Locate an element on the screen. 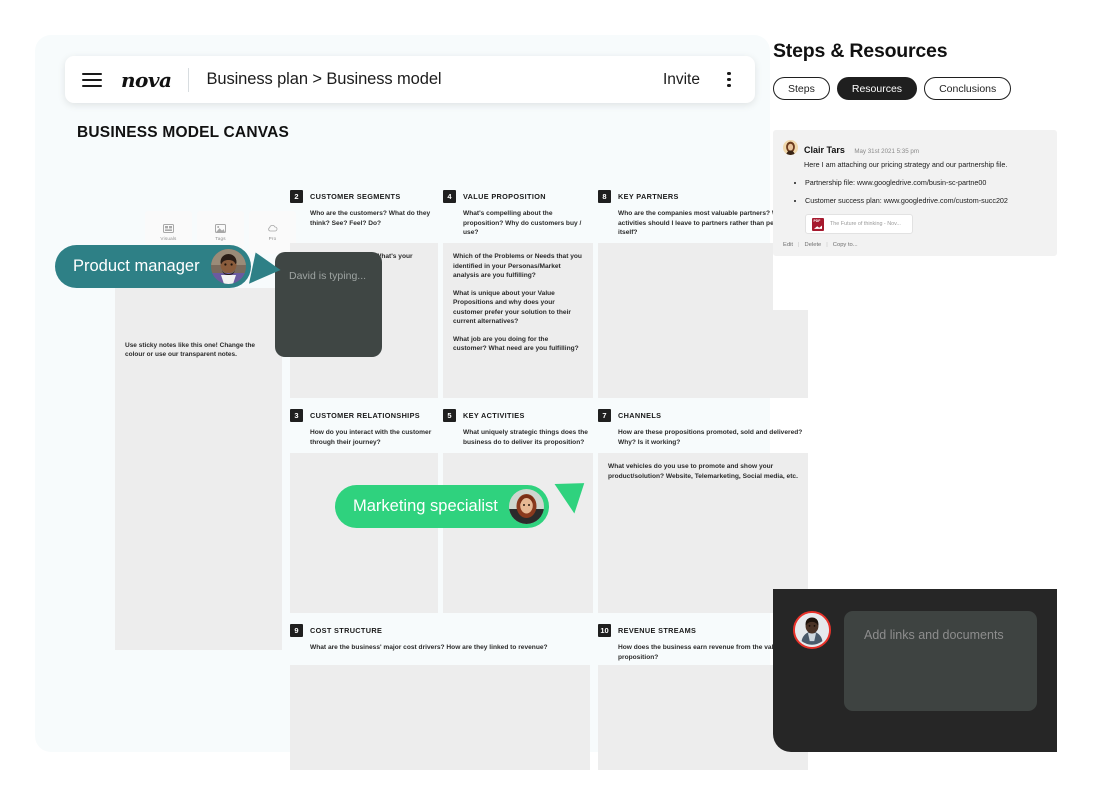  section-number: 8 is located at coordinates (604, 196).